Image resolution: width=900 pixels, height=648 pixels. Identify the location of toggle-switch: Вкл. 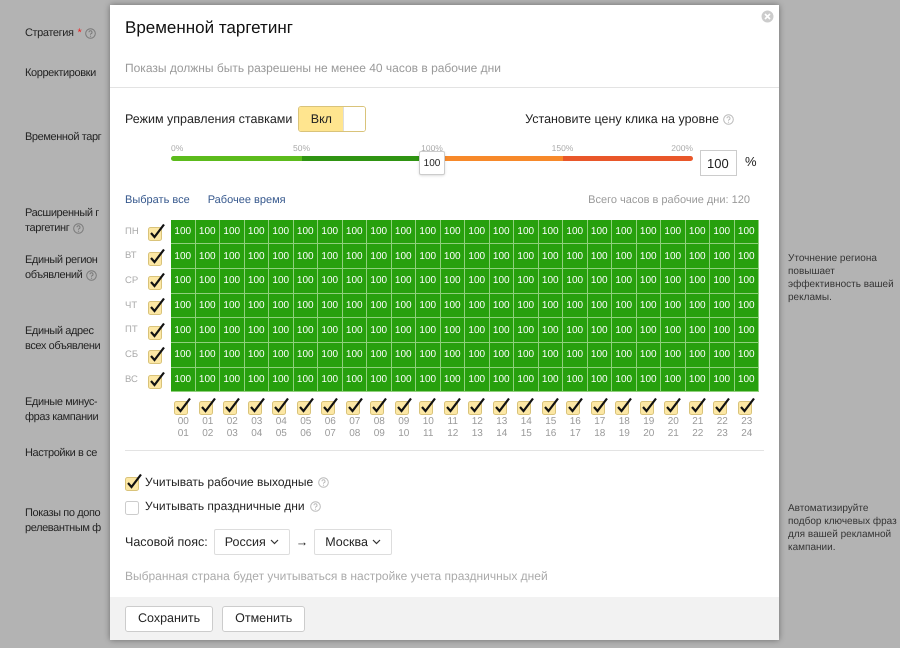
(332, 119).